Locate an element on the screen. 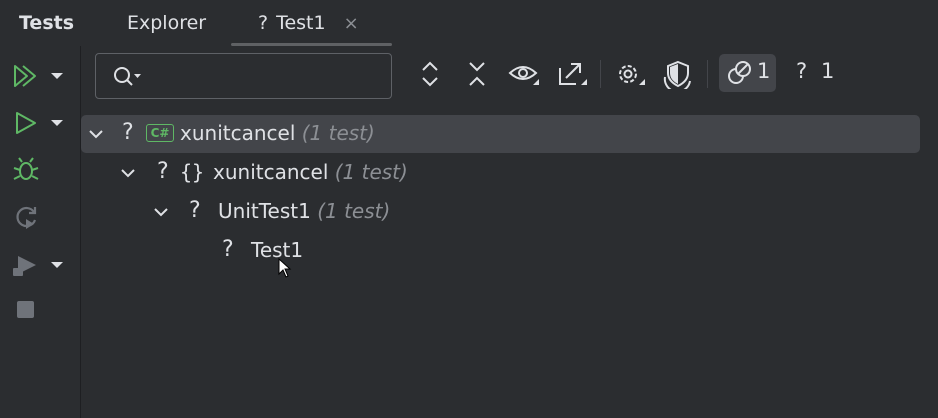 The image size is (938, 418). tab-bar: Tests Explorer ? Test1 × is located at coordinates (469, 23).